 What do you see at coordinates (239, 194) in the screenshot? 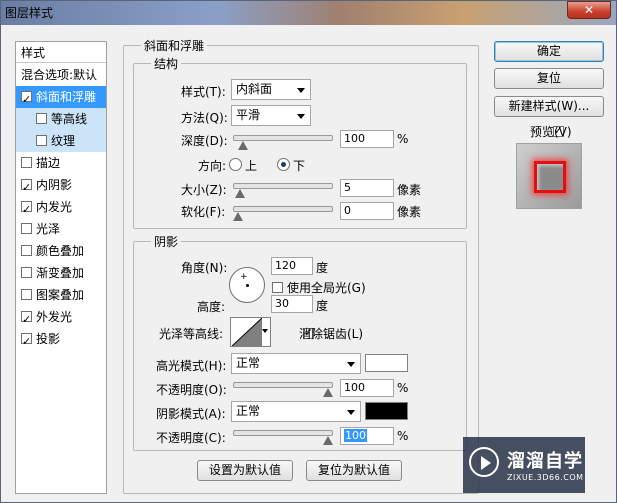
I see `size-slider-thumb` at bounding box center [239, 194].